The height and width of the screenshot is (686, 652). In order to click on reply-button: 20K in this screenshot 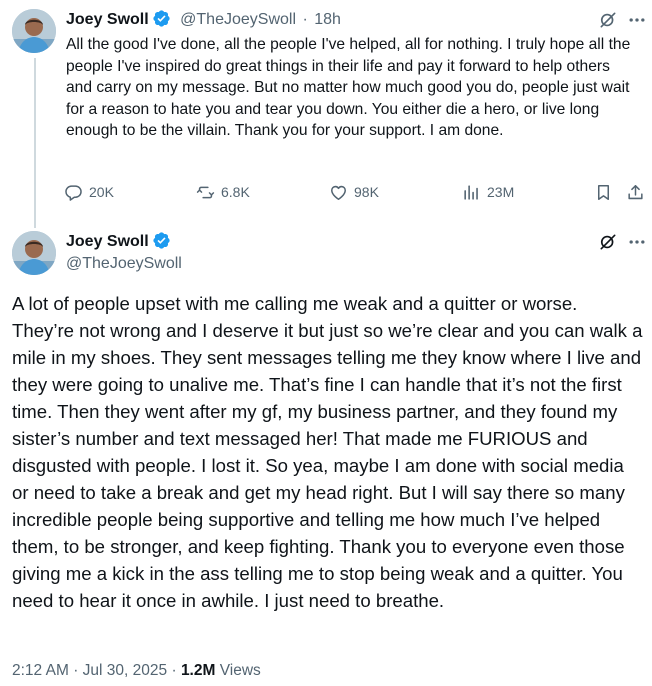, I will do `click(89, 192)`.